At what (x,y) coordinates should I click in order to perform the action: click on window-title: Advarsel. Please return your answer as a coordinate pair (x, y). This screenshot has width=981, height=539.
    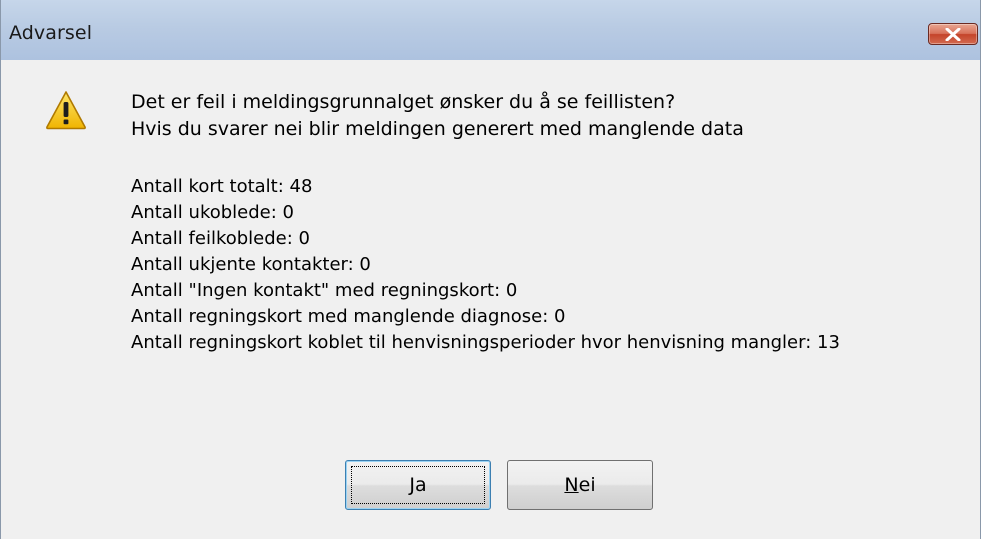
    Looking at the image, I should click on (51, 33).